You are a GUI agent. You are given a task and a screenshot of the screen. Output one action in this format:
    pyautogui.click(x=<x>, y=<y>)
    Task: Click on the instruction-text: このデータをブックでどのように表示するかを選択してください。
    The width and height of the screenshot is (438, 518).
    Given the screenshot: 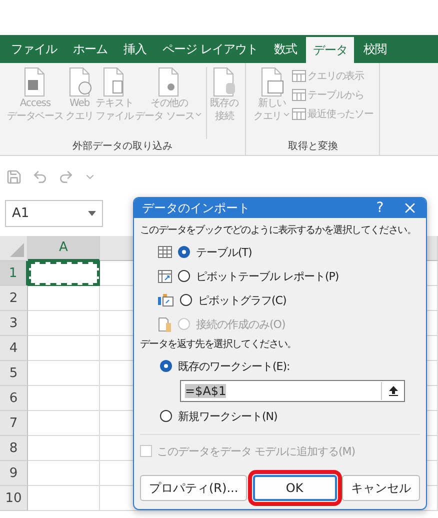 What is the action you would take?
    pyautogui.click(x=278, y=231)
    